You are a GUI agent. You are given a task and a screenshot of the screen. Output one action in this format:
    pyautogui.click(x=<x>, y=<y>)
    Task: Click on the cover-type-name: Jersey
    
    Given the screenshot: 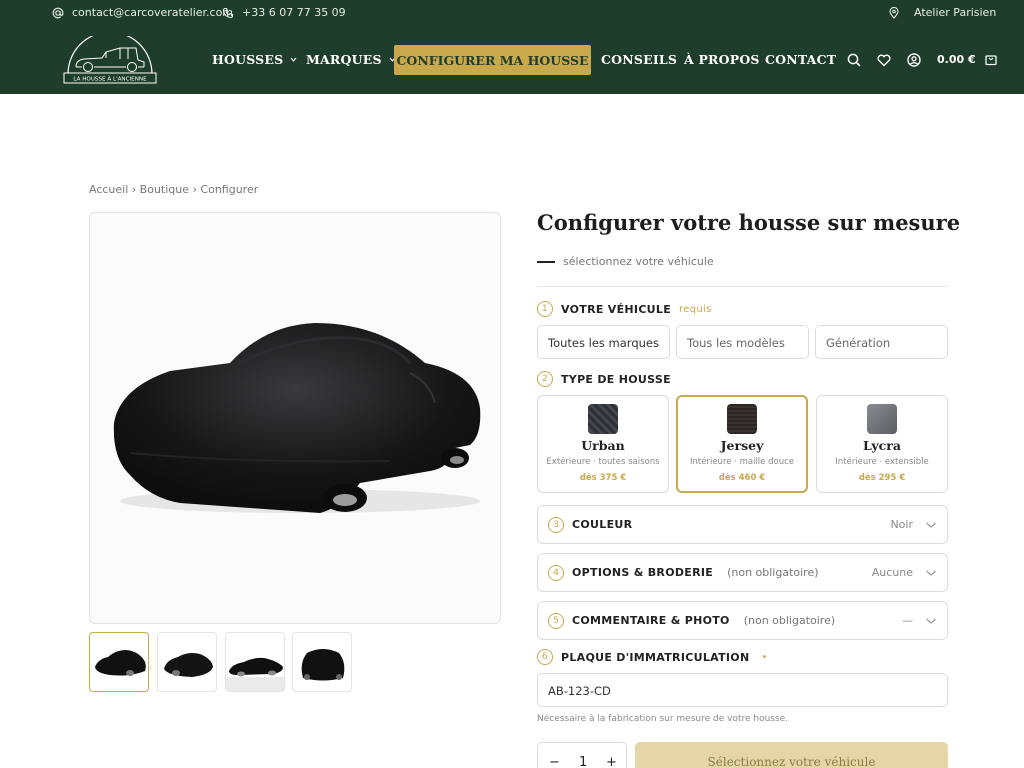 What is the action you would take?
    pyautogui.click(x=742, y=445)
    